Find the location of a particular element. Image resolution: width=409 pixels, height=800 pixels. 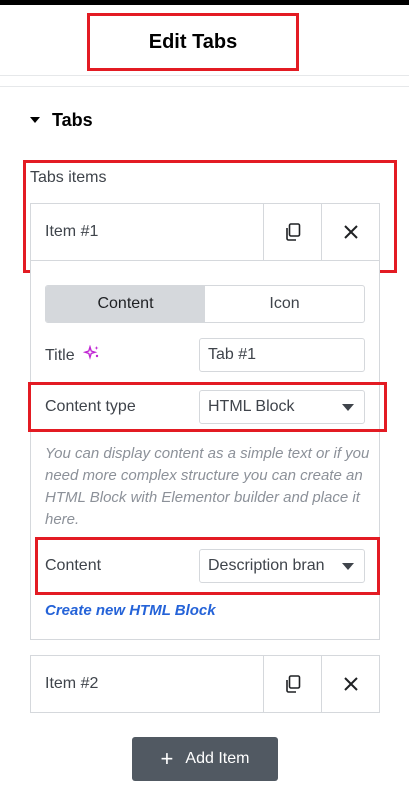

content-type-label: Content type is located at coordinates (90, 406).